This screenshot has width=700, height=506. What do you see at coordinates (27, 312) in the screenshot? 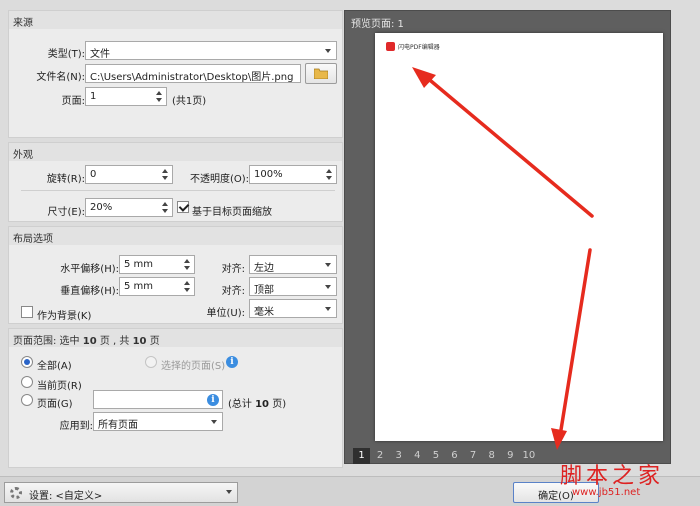
I see `background-checkbox` at bounding box center [27, 312].